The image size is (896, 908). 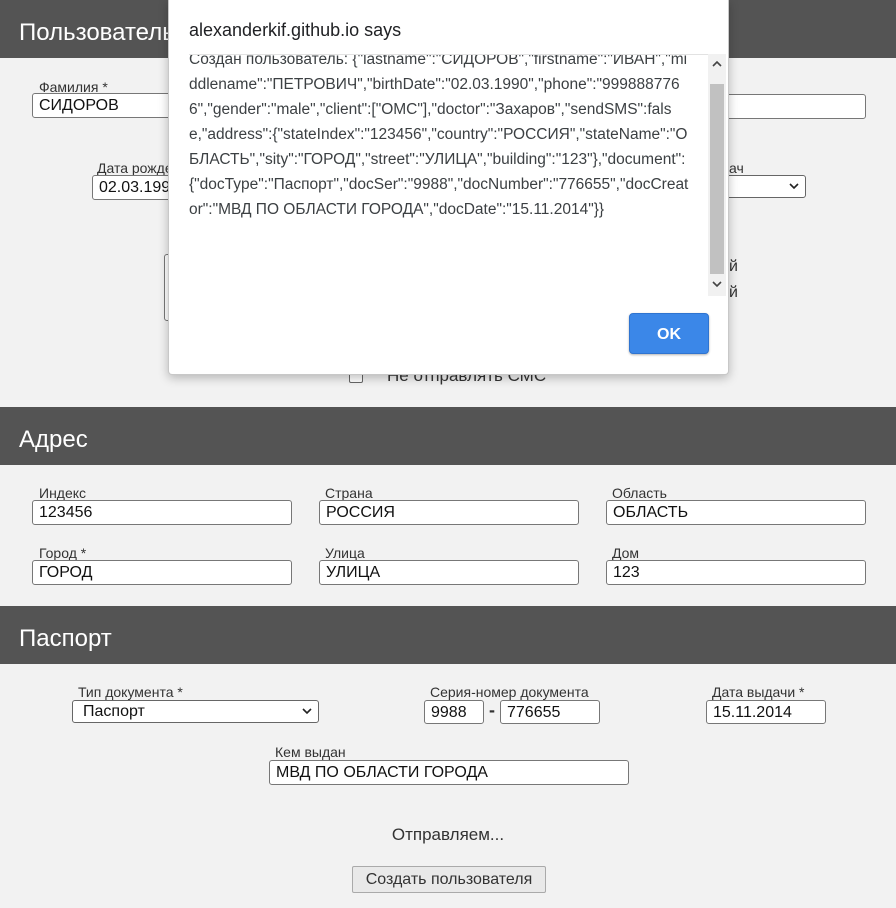 I want to click on personal-section-title: Пользователь, so click(x=97, y=32).